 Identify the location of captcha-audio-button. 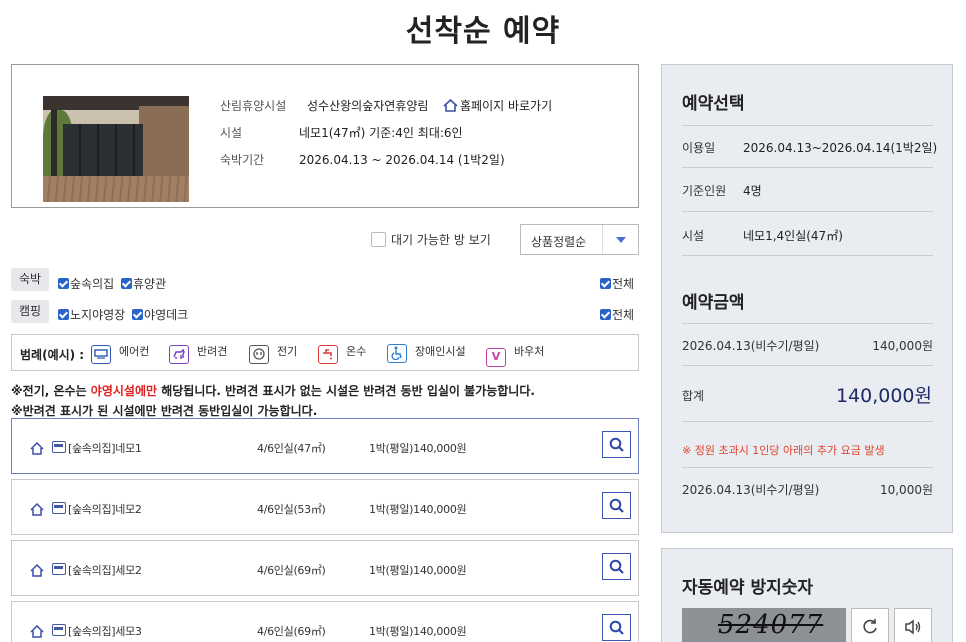
(913, 625).